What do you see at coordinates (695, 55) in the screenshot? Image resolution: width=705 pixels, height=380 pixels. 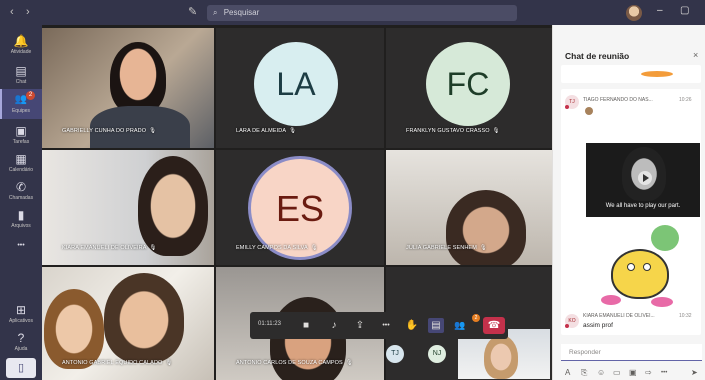 I see `close-icon: ×` at bounding box center [695, 55].